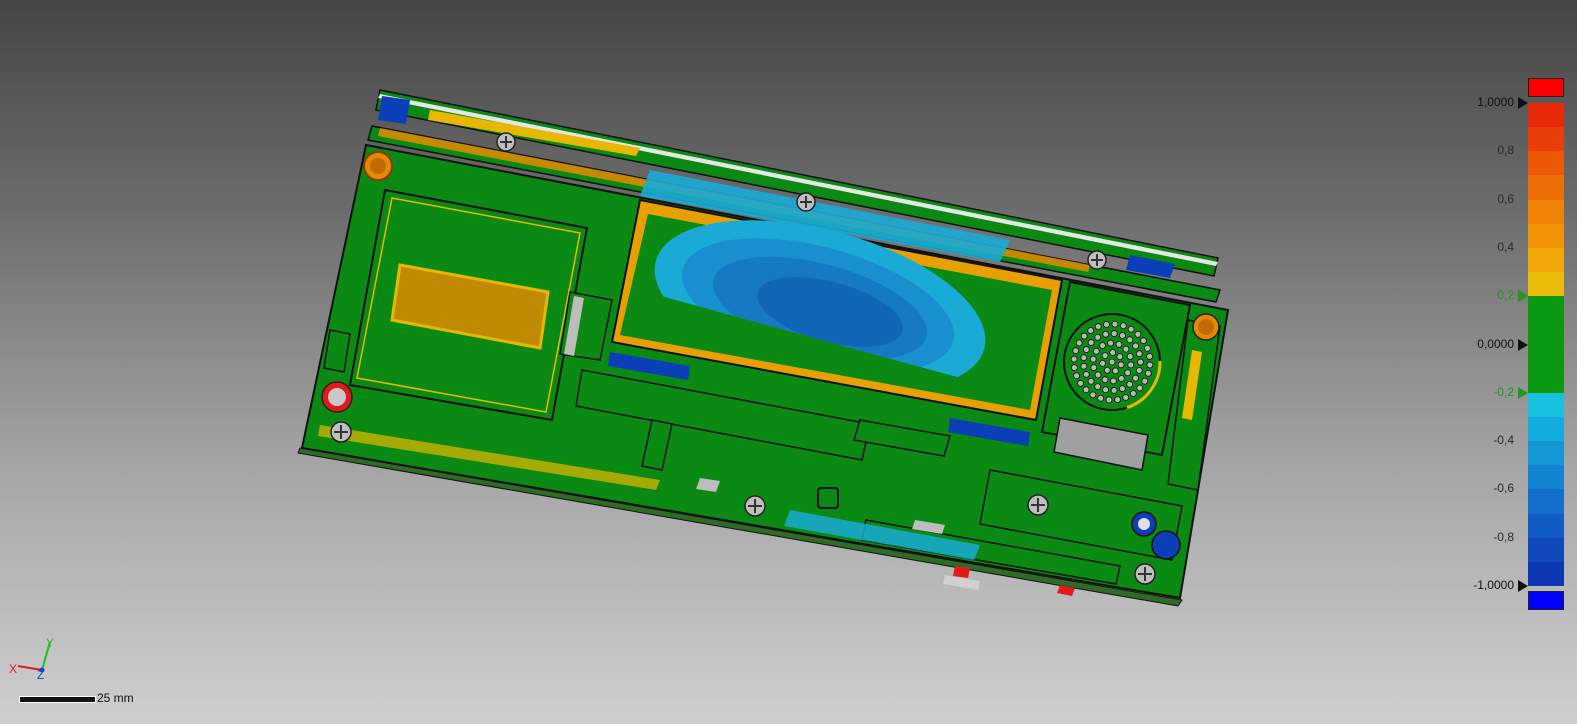 Image resolution: width=1577 pixels, height=724 pixels. What do you see at coordinates (41, 675) in the screenshot?
I see `axis-z-label: Z` at bounding box center [41, 675].